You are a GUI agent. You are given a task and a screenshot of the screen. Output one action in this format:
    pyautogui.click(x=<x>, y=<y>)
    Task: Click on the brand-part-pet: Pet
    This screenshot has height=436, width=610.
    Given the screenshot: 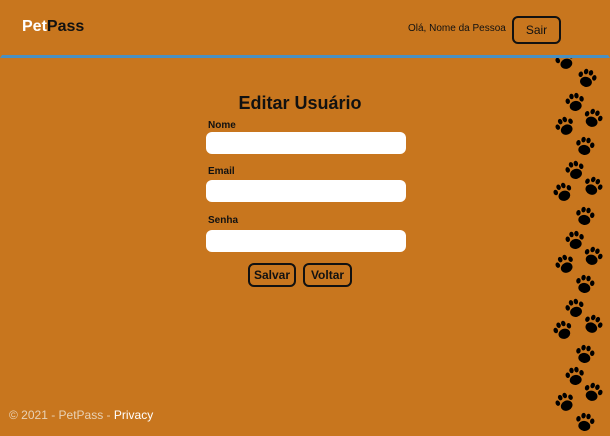 What is the action you would take?
    pyautogui.click(x=34, y=26)
    